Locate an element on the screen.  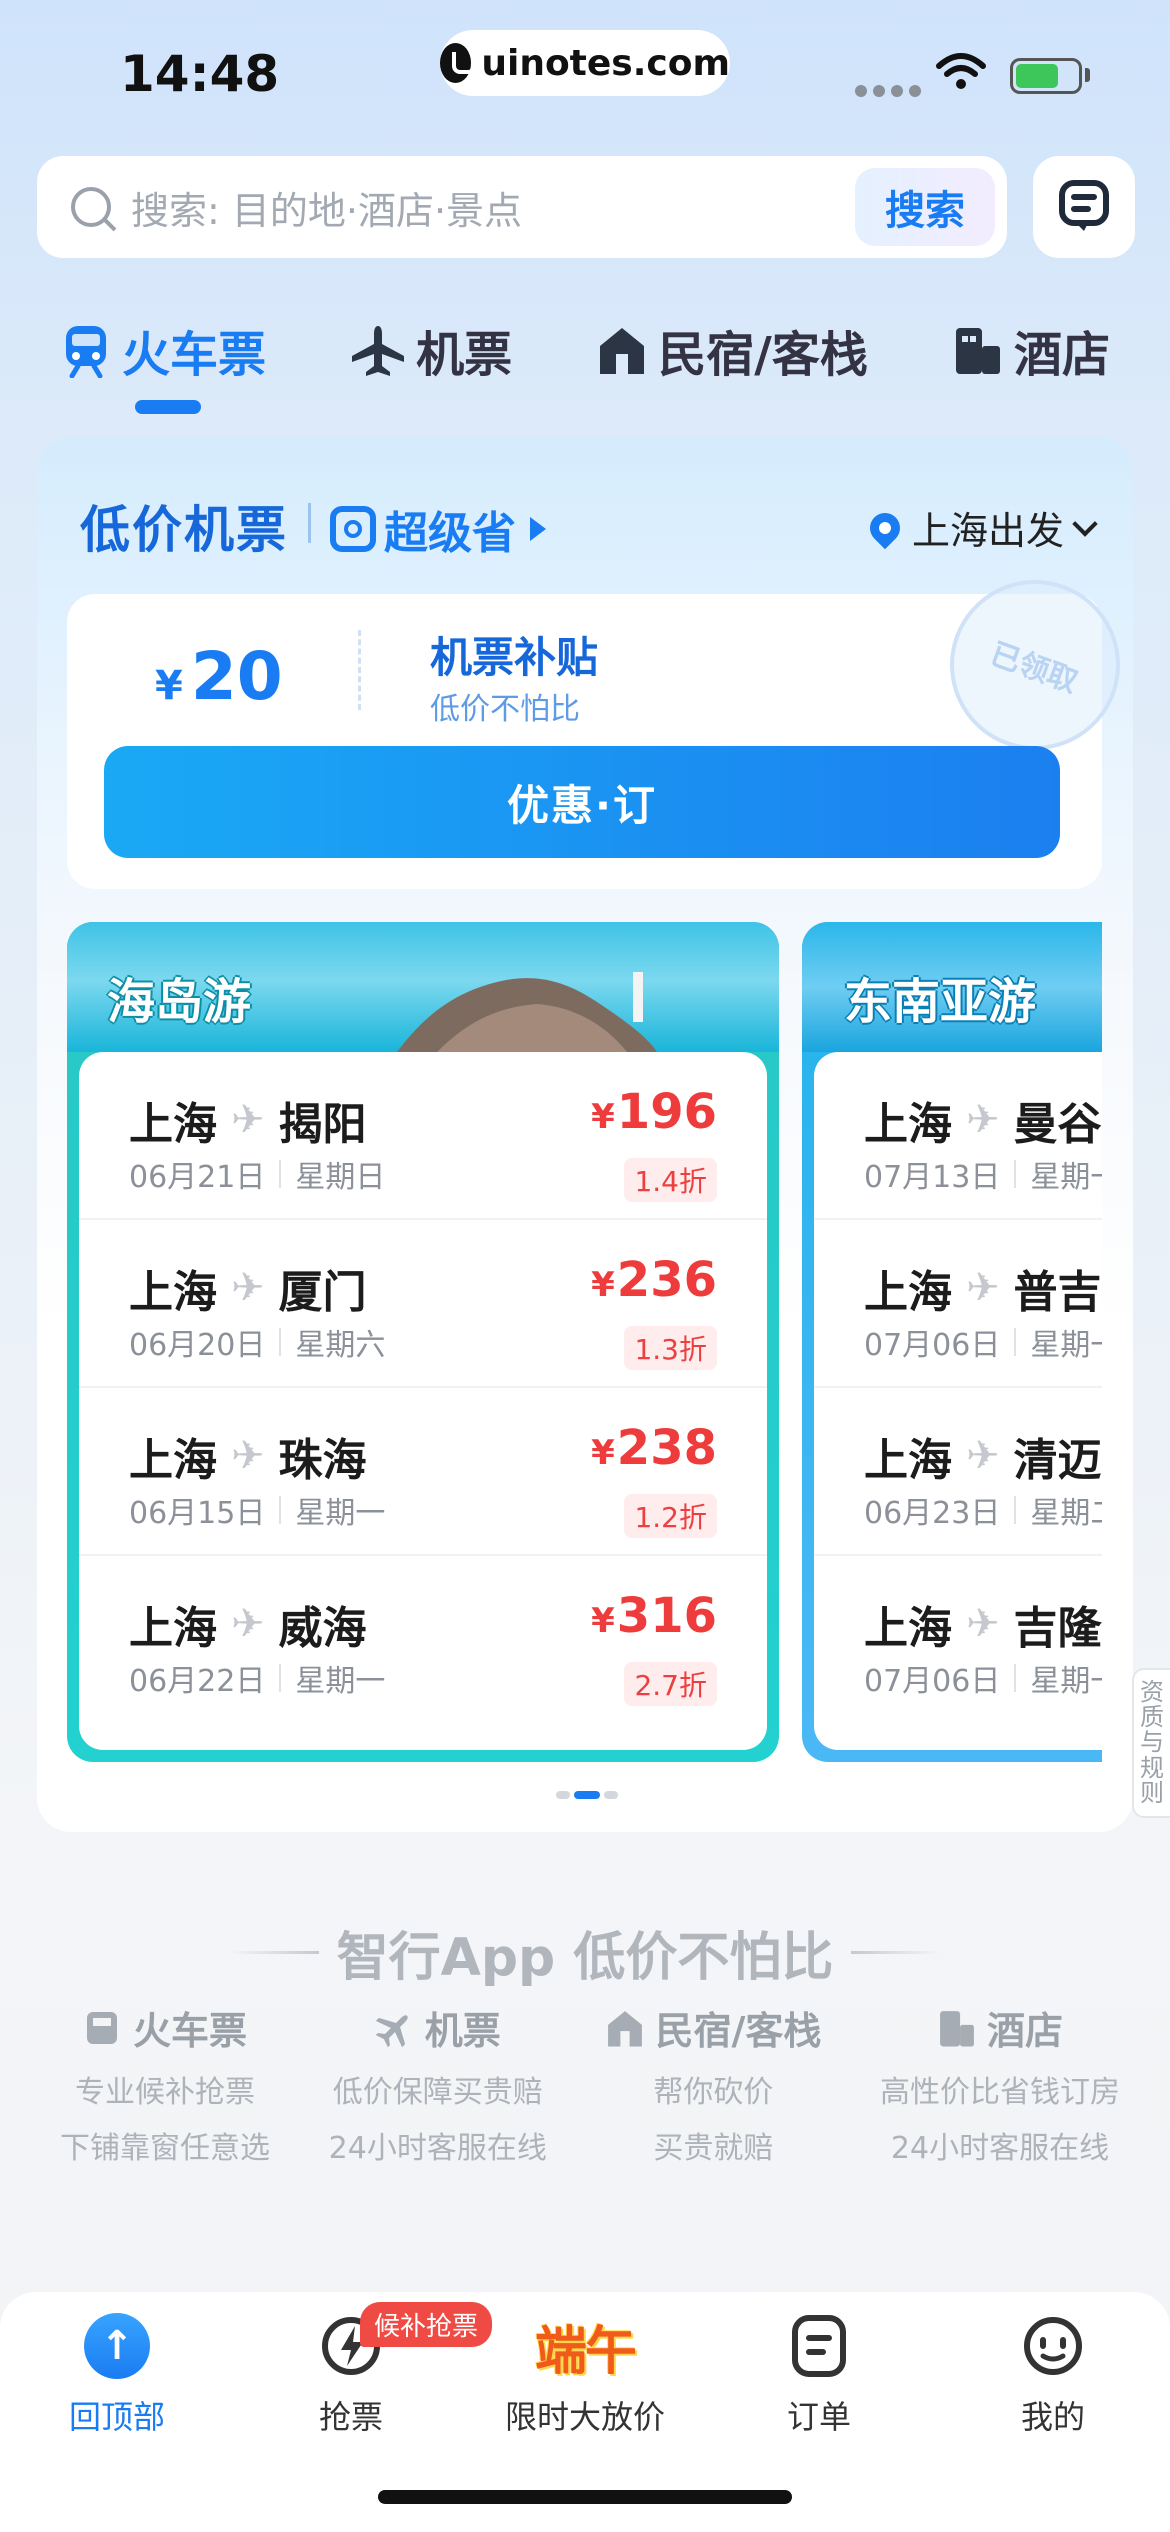
route-row: 上海 ✈ 普吉 07月06日星期一 is located at coordinates (958, 1304).